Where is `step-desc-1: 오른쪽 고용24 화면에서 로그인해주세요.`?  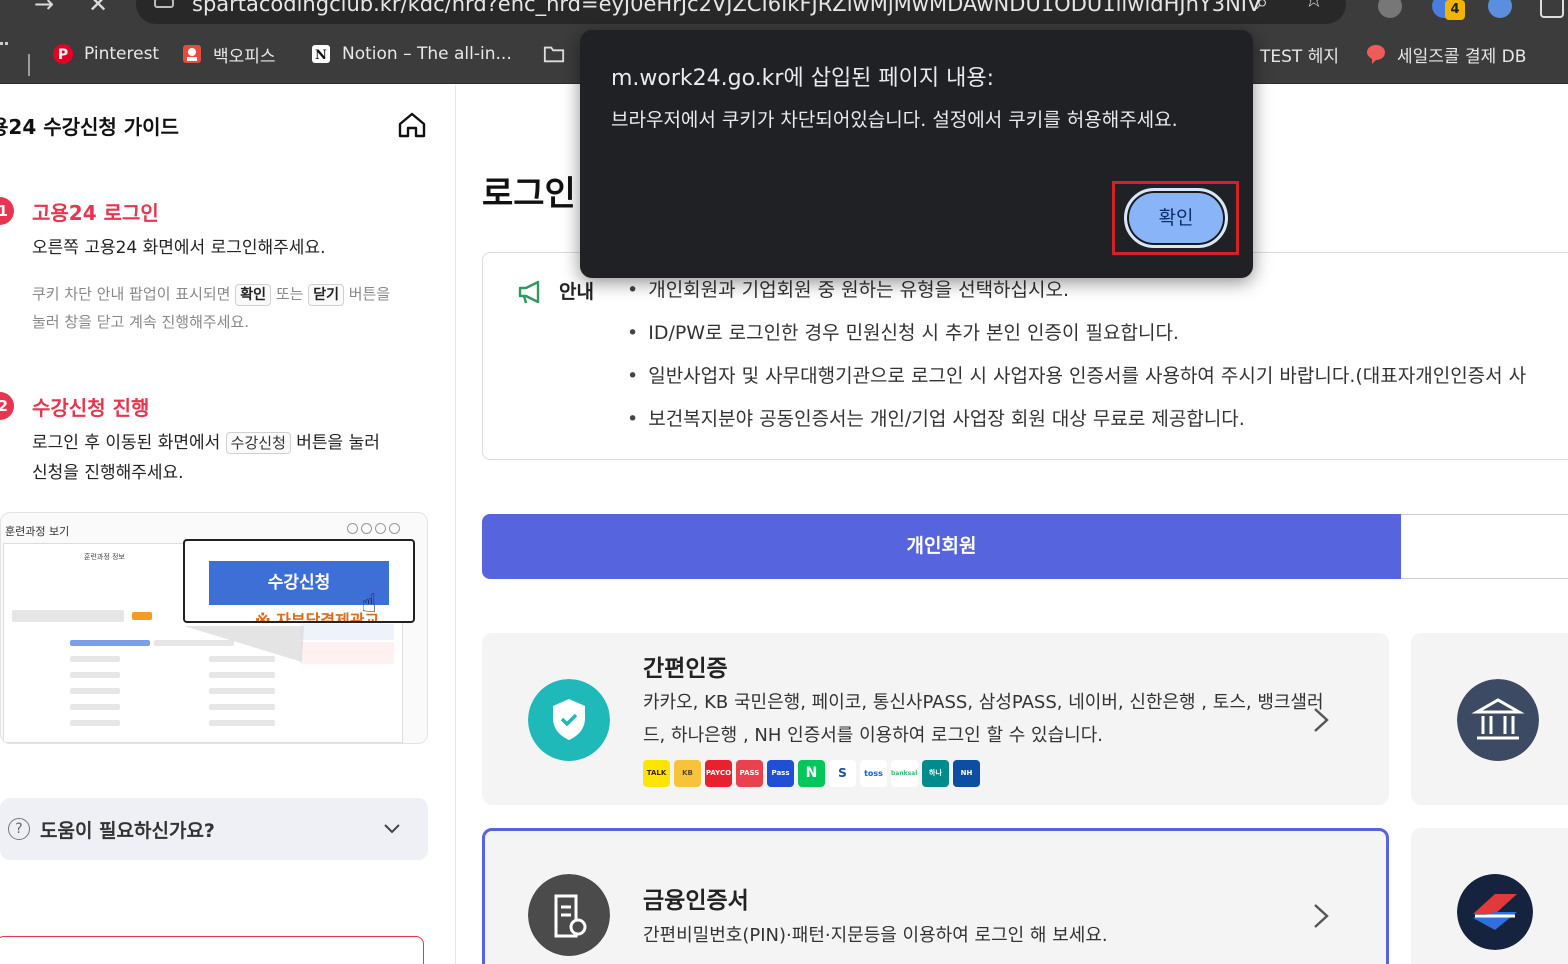 step-desc-1: 오른쪽 고용24 화면에서 로그인해주세요. is located at coordinates (179, 248).